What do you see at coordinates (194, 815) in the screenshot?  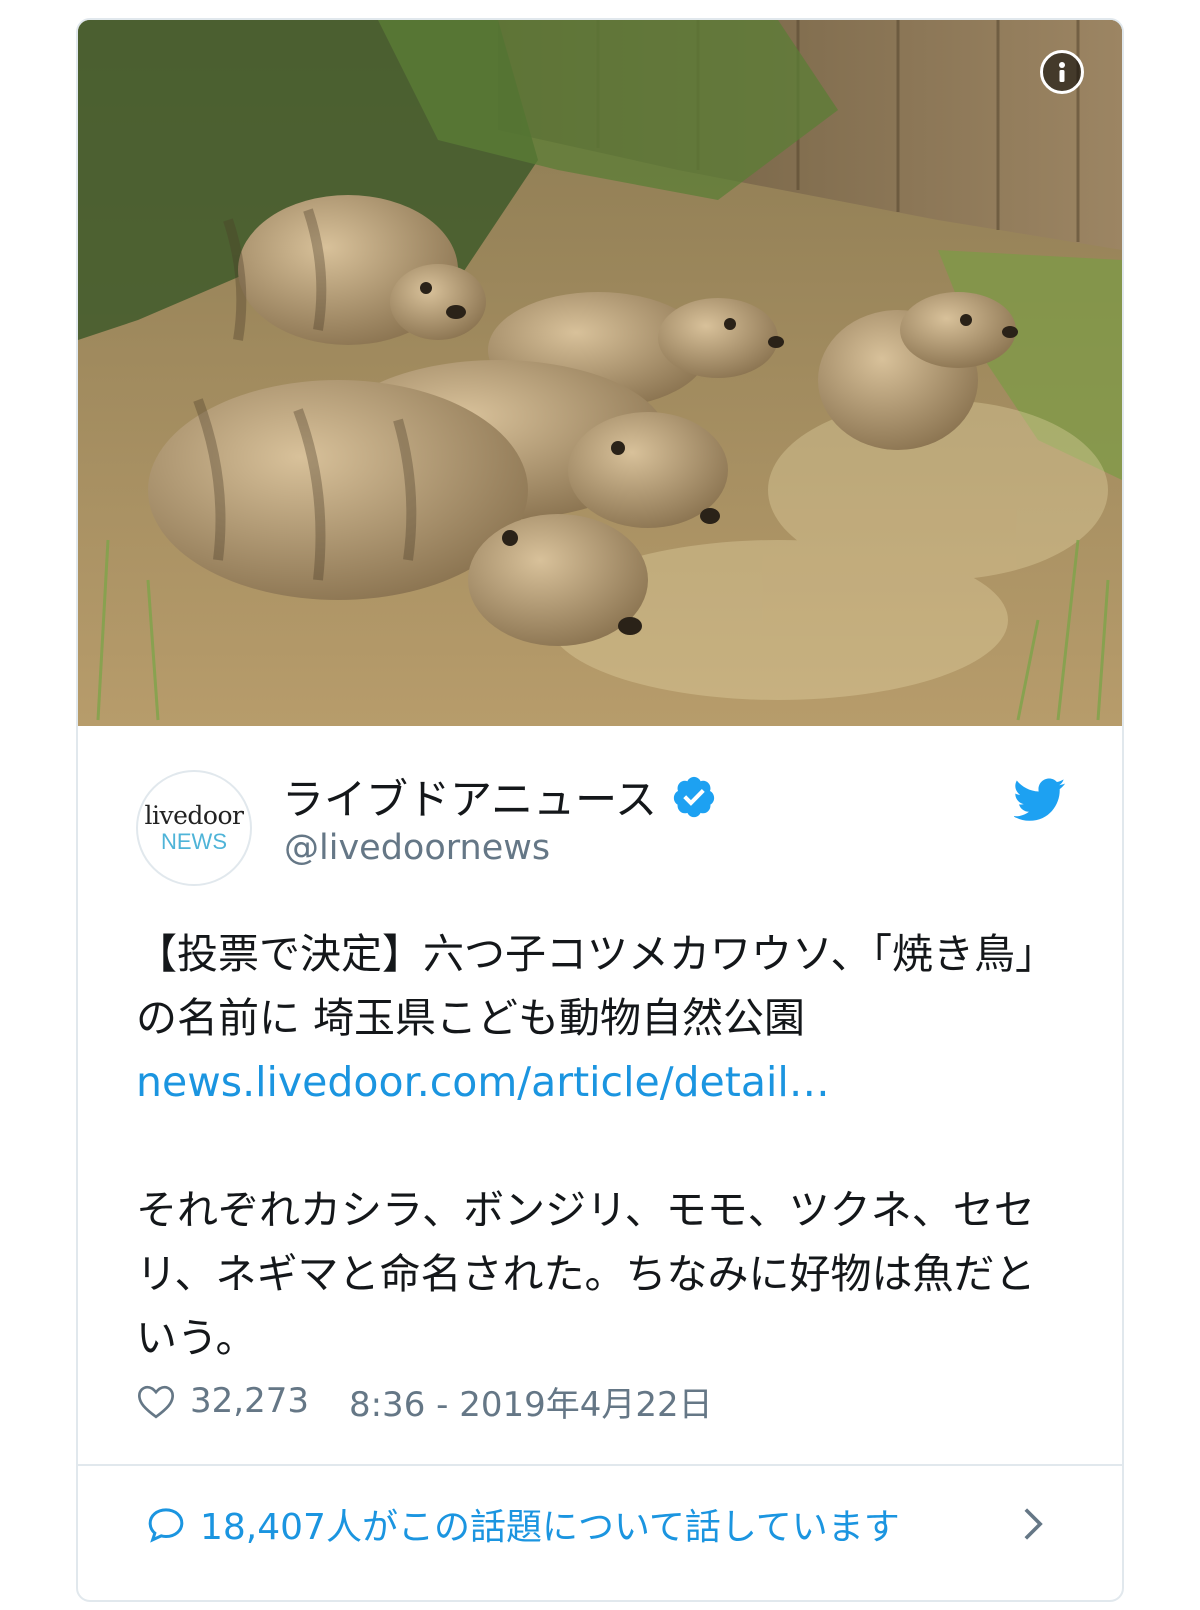 I see `avatar-logo-top: livedoor` at bounding box center [194, 815].